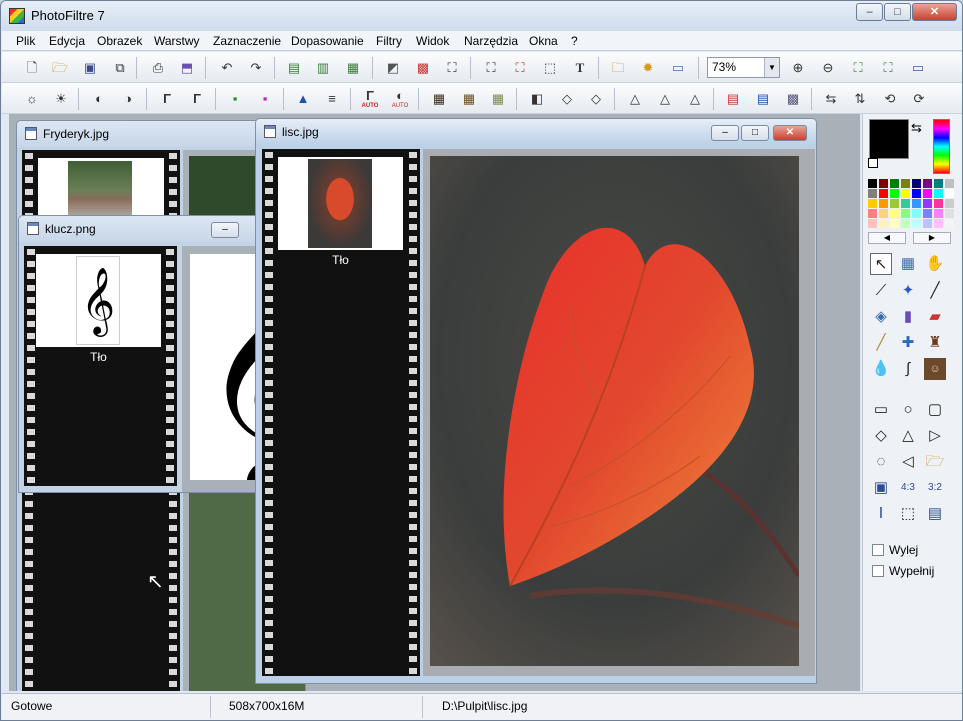  Describe the element at coordinates (908, 514) in the screenshot. I see `crop-select-icon: ⬚` at that location.